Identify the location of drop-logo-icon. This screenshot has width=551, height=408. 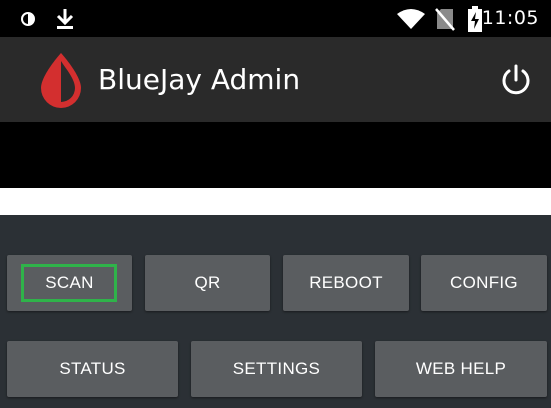
(61, 80).